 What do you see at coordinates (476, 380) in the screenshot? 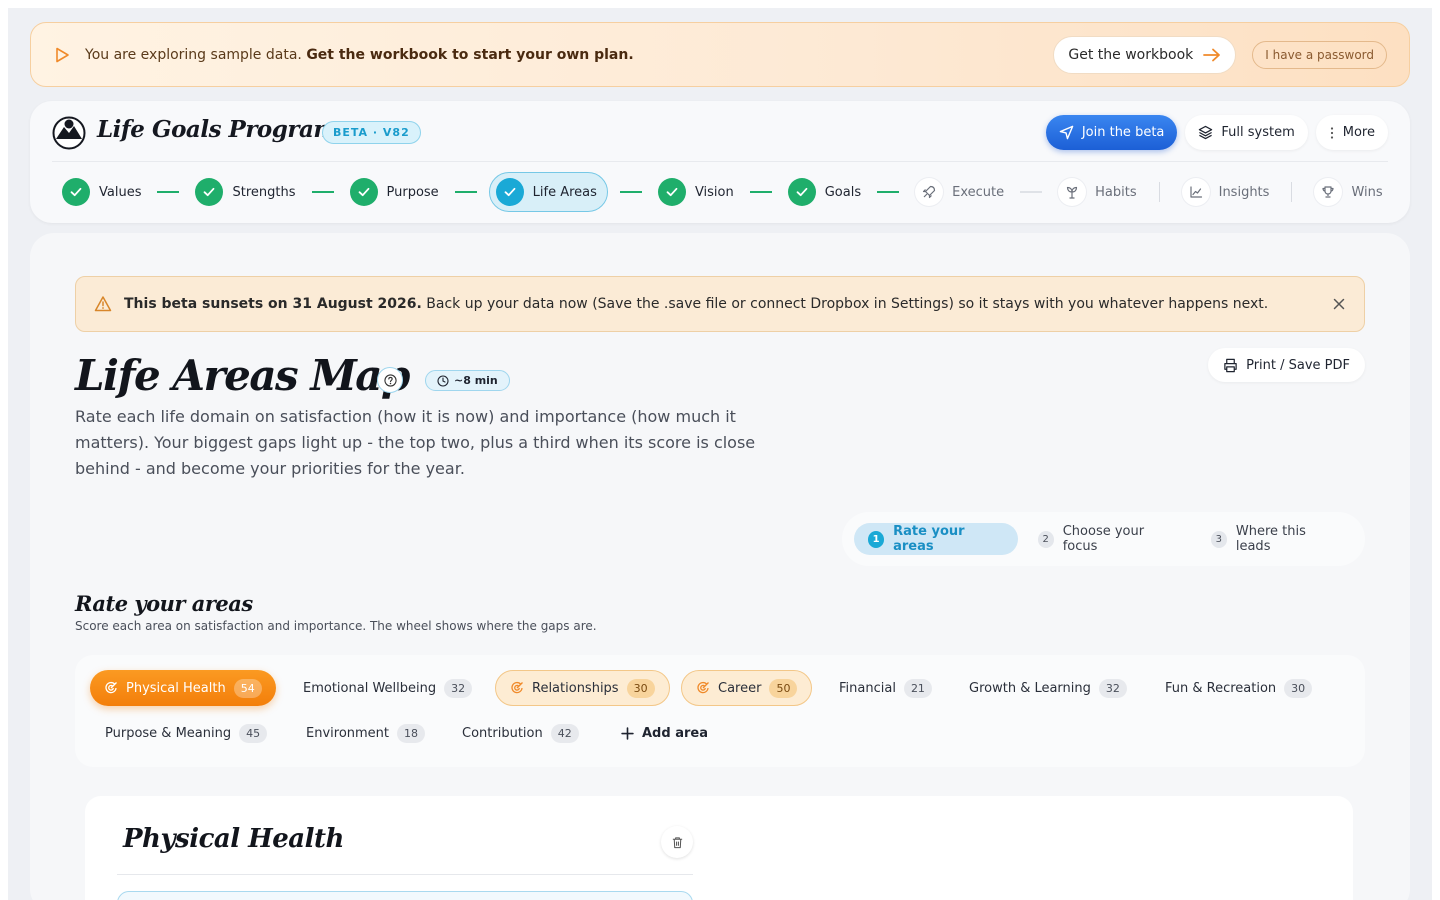
I see `time-estimate-label: ~8 min` at bounding box center [476, 380].